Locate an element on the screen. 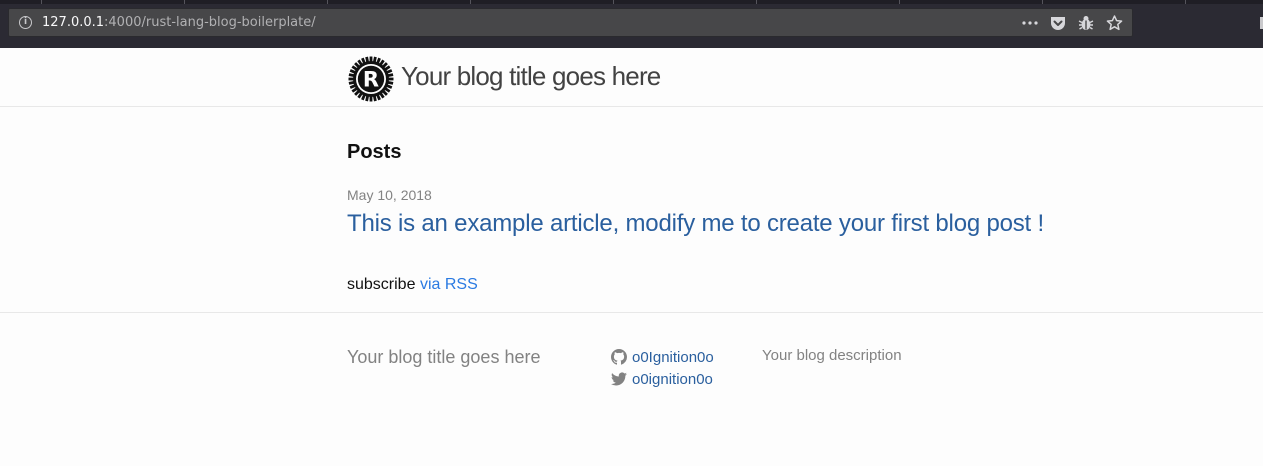 The height and width of the screenshot is (466, 1263). address-bar-actions is located at coordinates (1072, 23).